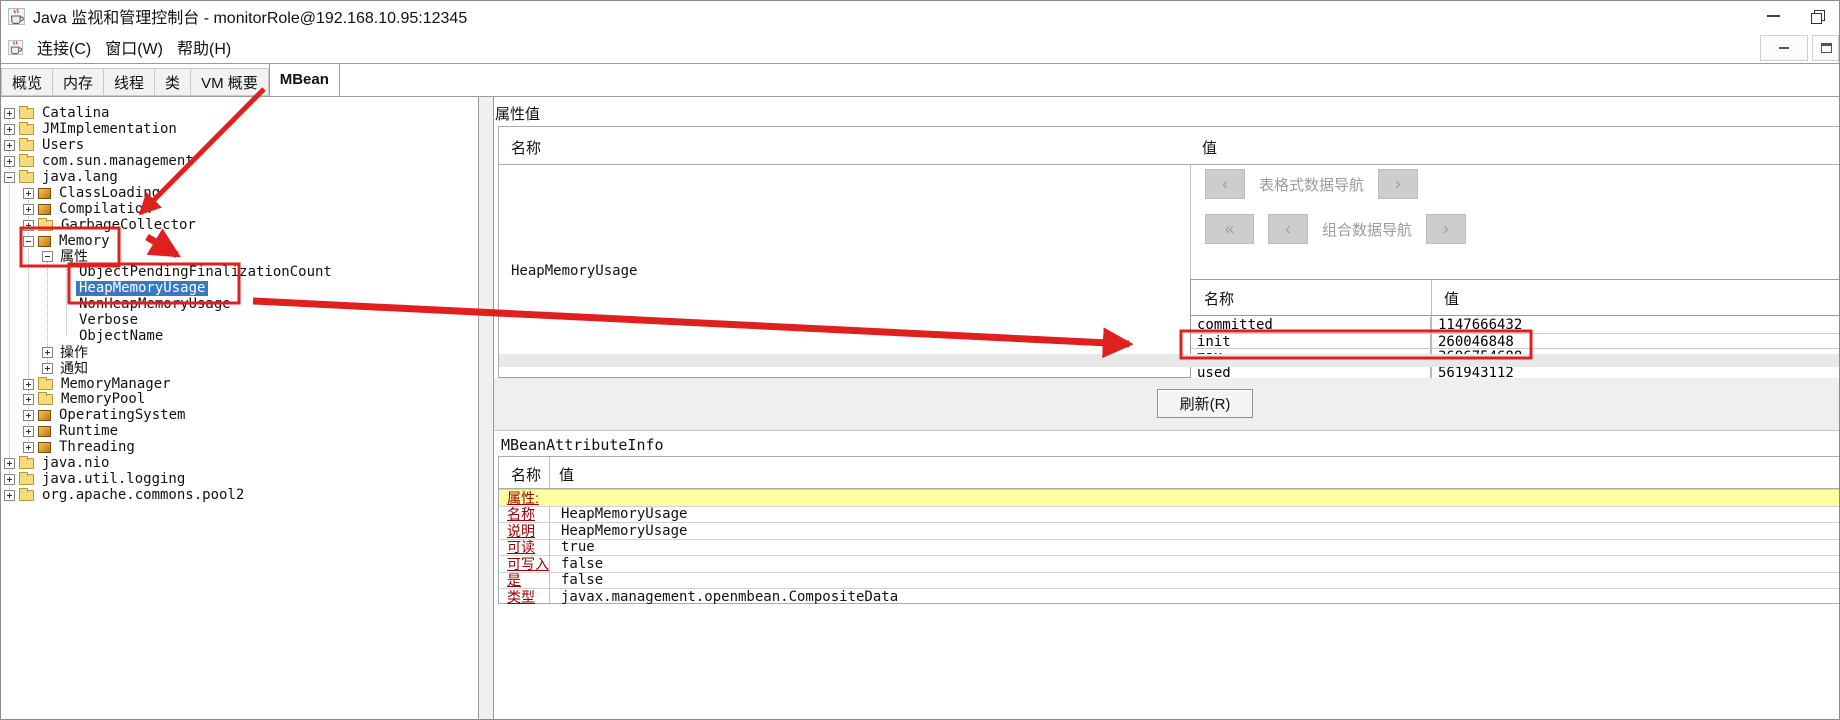  Describe the element at coordinates (239, 257) in the screenshot. I see `tree-item--: 属性` at that location.